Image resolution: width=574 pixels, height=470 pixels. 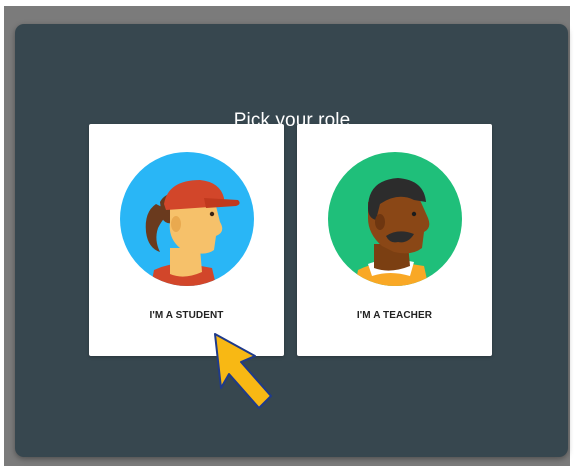 I want to click on pointer-arrow-icon, so click(x=243, y=371).